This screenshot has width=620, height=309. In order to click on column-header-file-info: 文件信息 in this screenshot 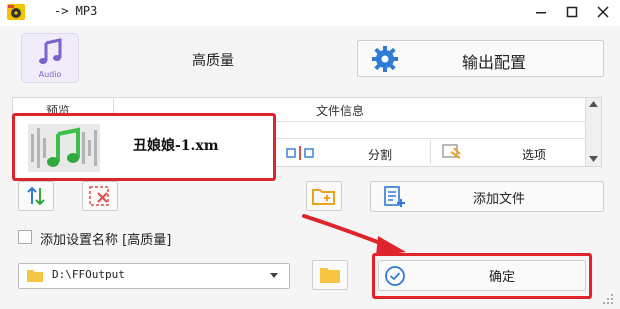, I will do `click(340, 111)`.